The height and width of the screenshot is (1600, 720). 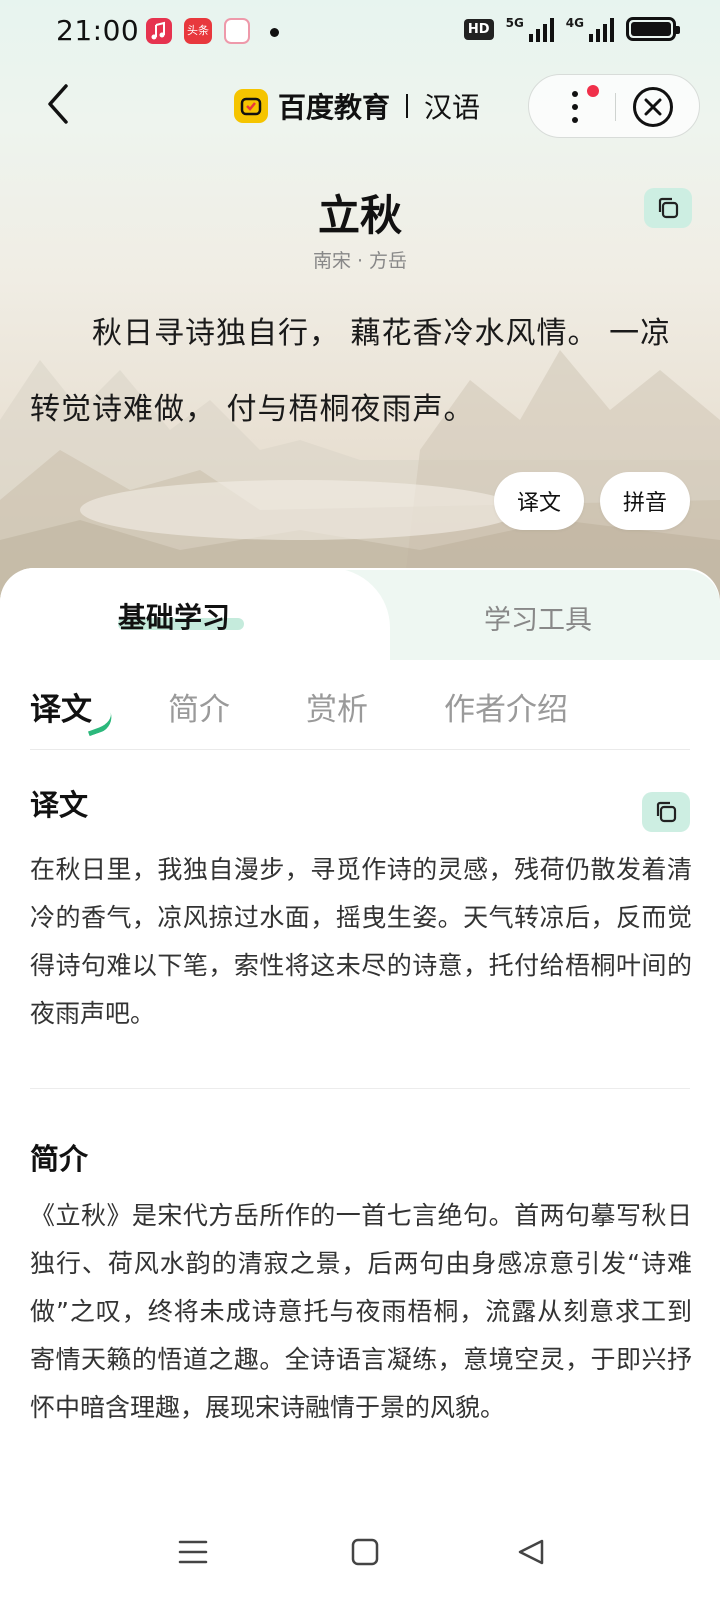 I want to click on copy-poem-button, so click(x=668, y=208).